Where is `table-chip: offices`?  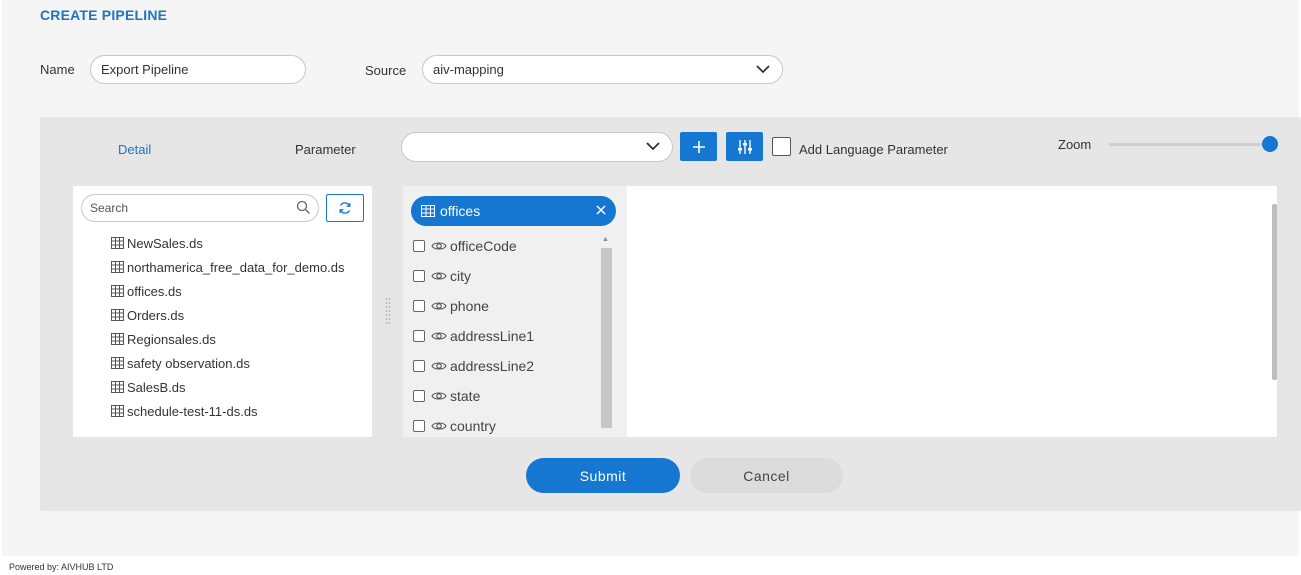
table-chip: offices is located at coordinates (513, 211).